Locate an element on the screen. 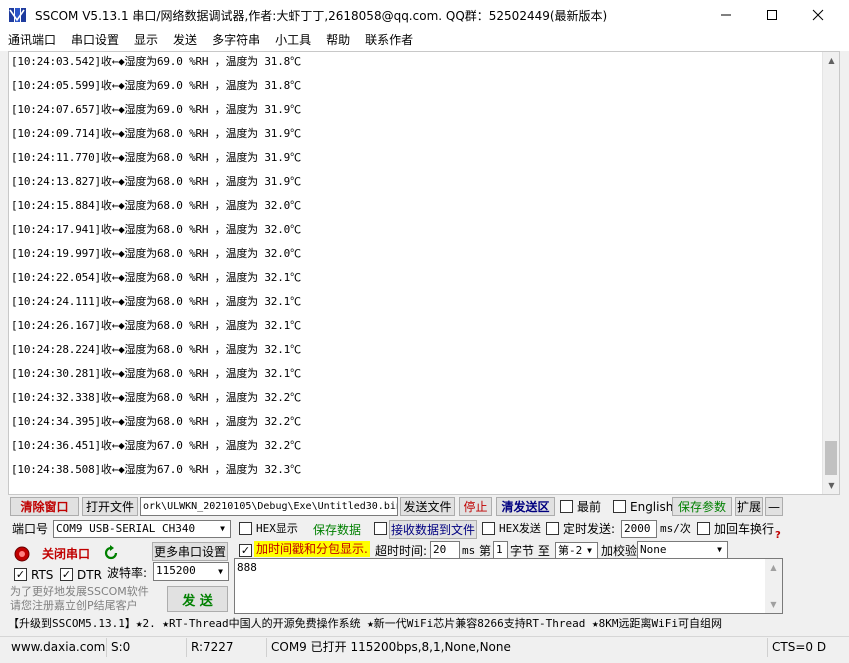 The width and height of the screenshot is (849, 663). close-port-button: 关闭串口 is located at coordinates (66, 553).